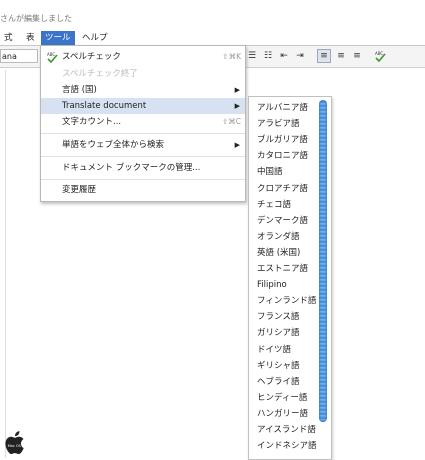  Describe the element at coordinates (104, 106) in the screenshot. I see `menu-item-label: Translate document` at that location.